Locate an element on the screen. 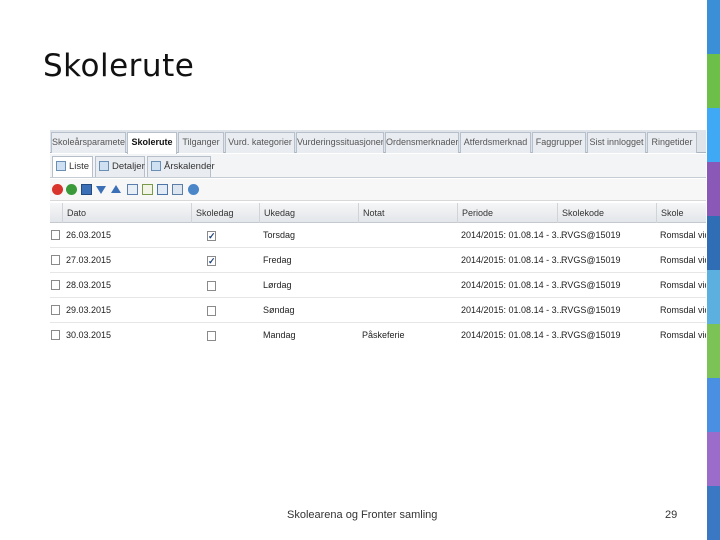 Image resolution: width=720 pixels, height=540 pixels. subtab-arskalender: Årskalender is located at coordinates (181, 166).